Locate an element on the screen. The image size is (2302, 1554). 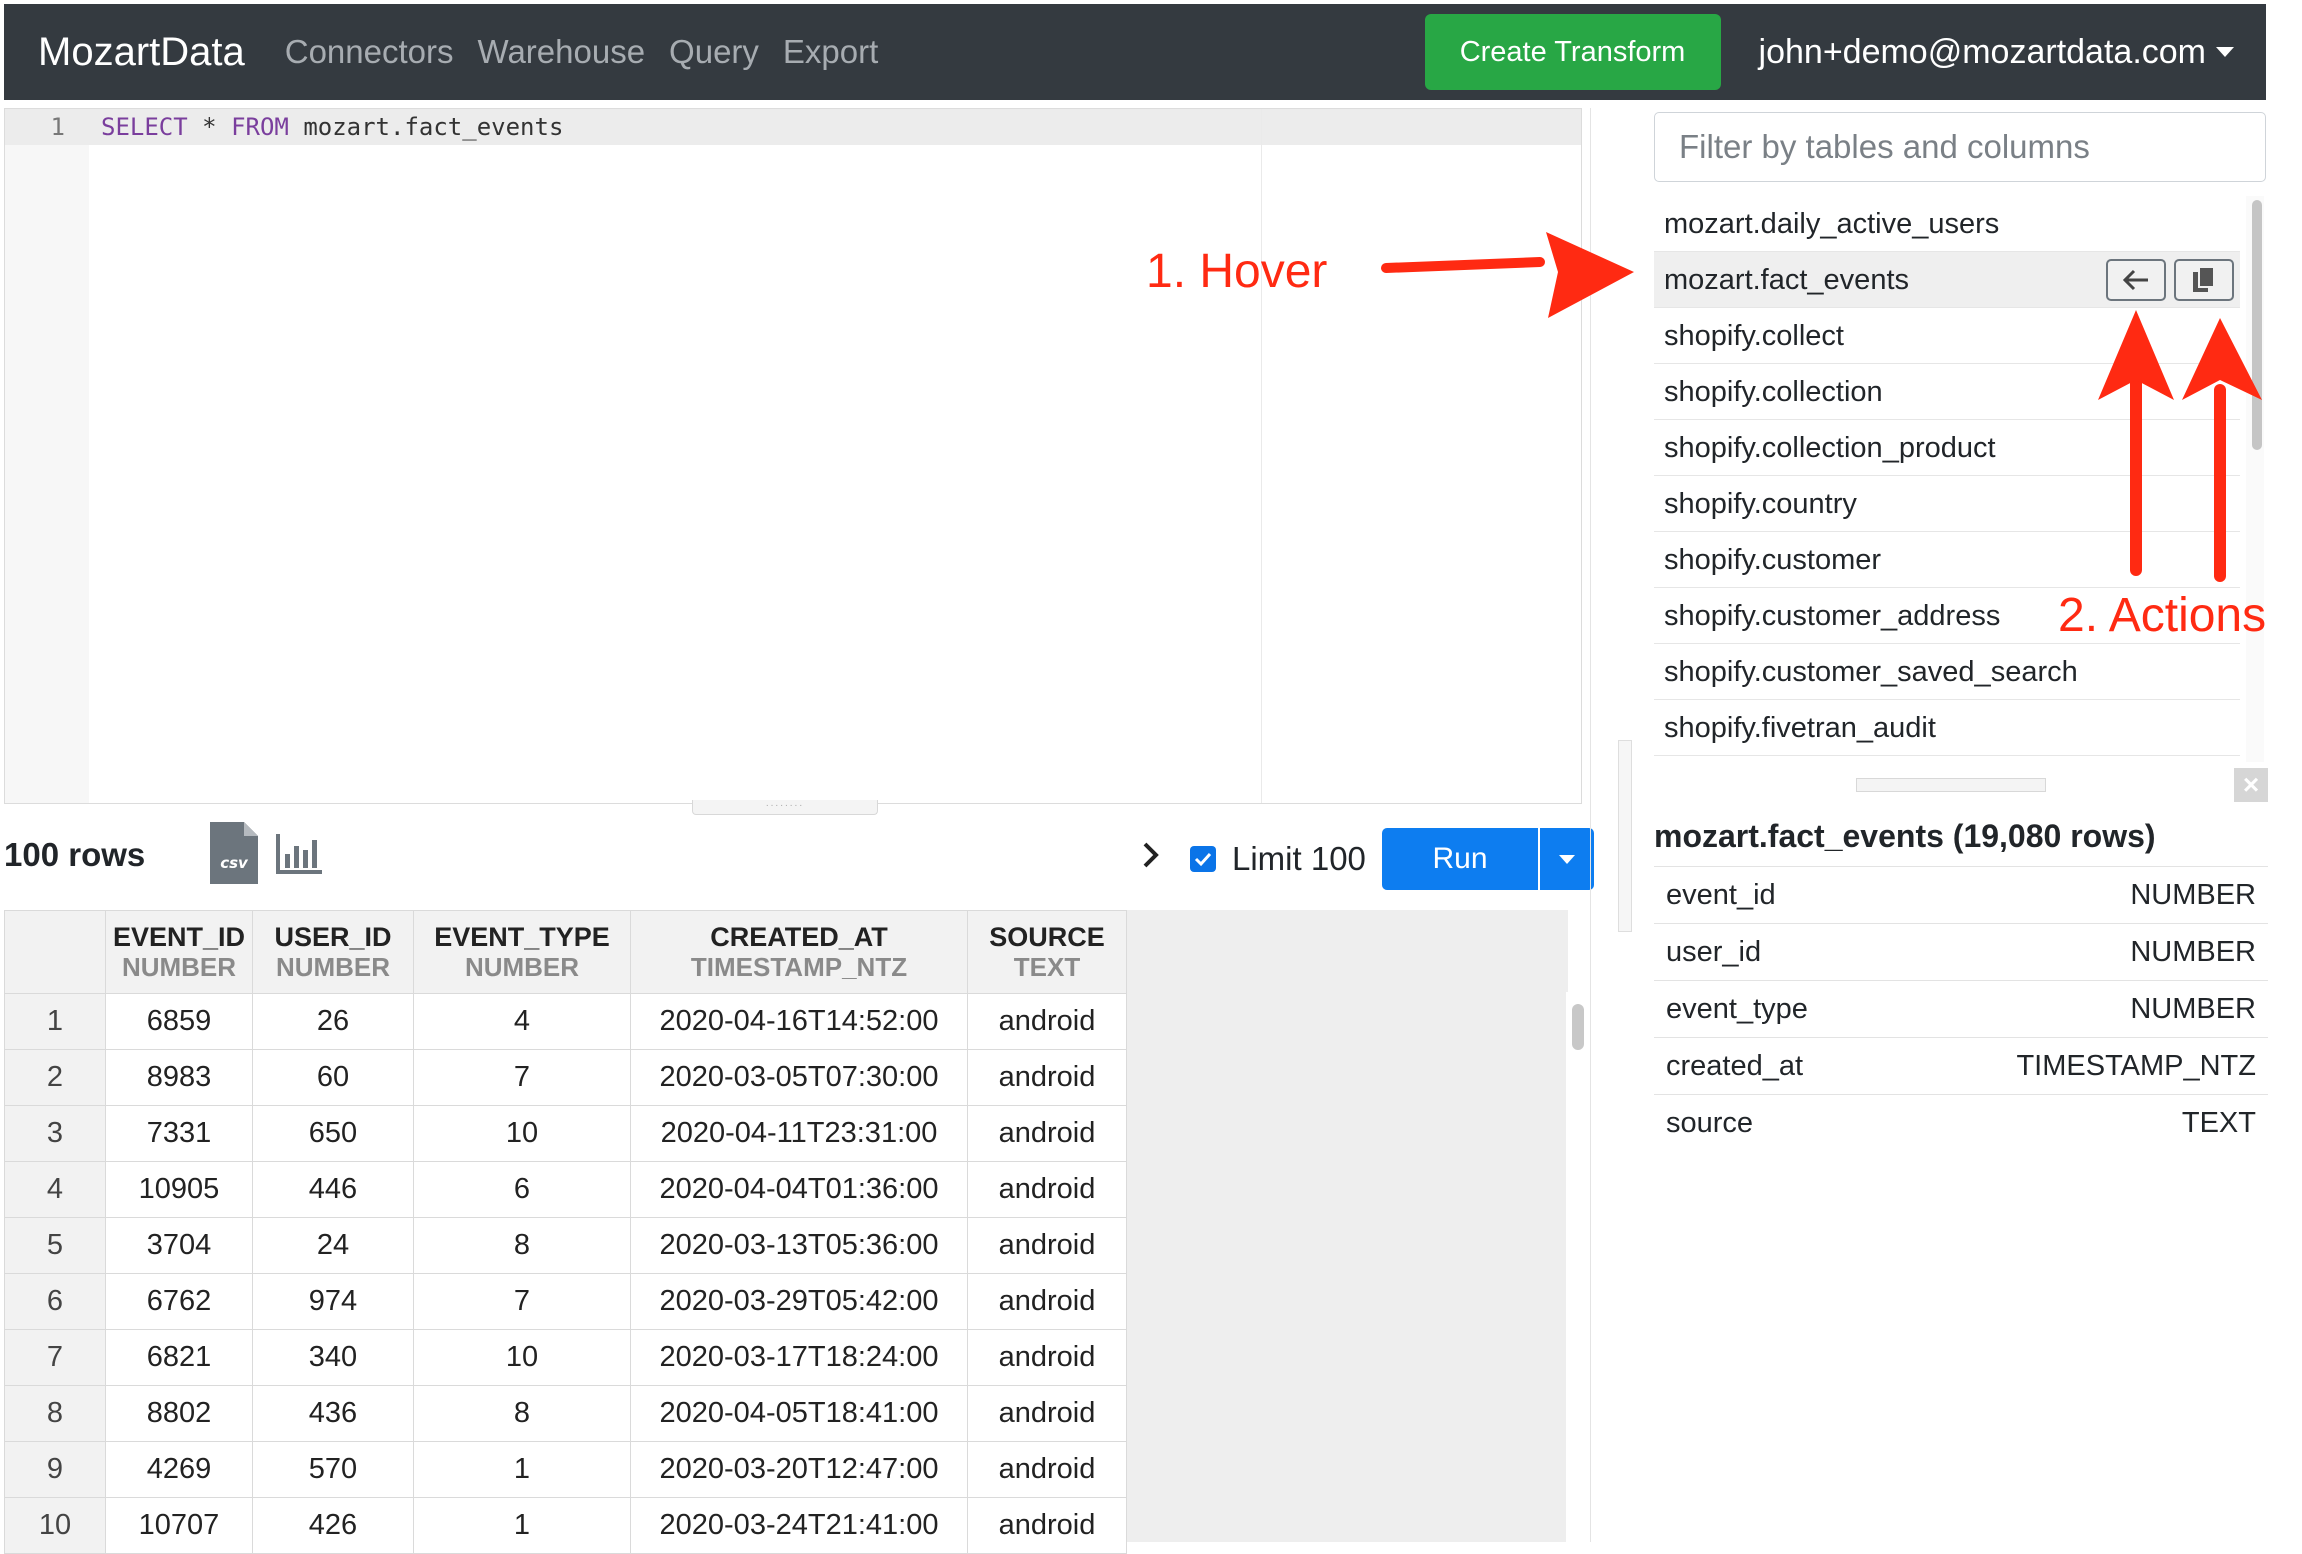
arrow-copy-action is located at coordinates (2222, 450).